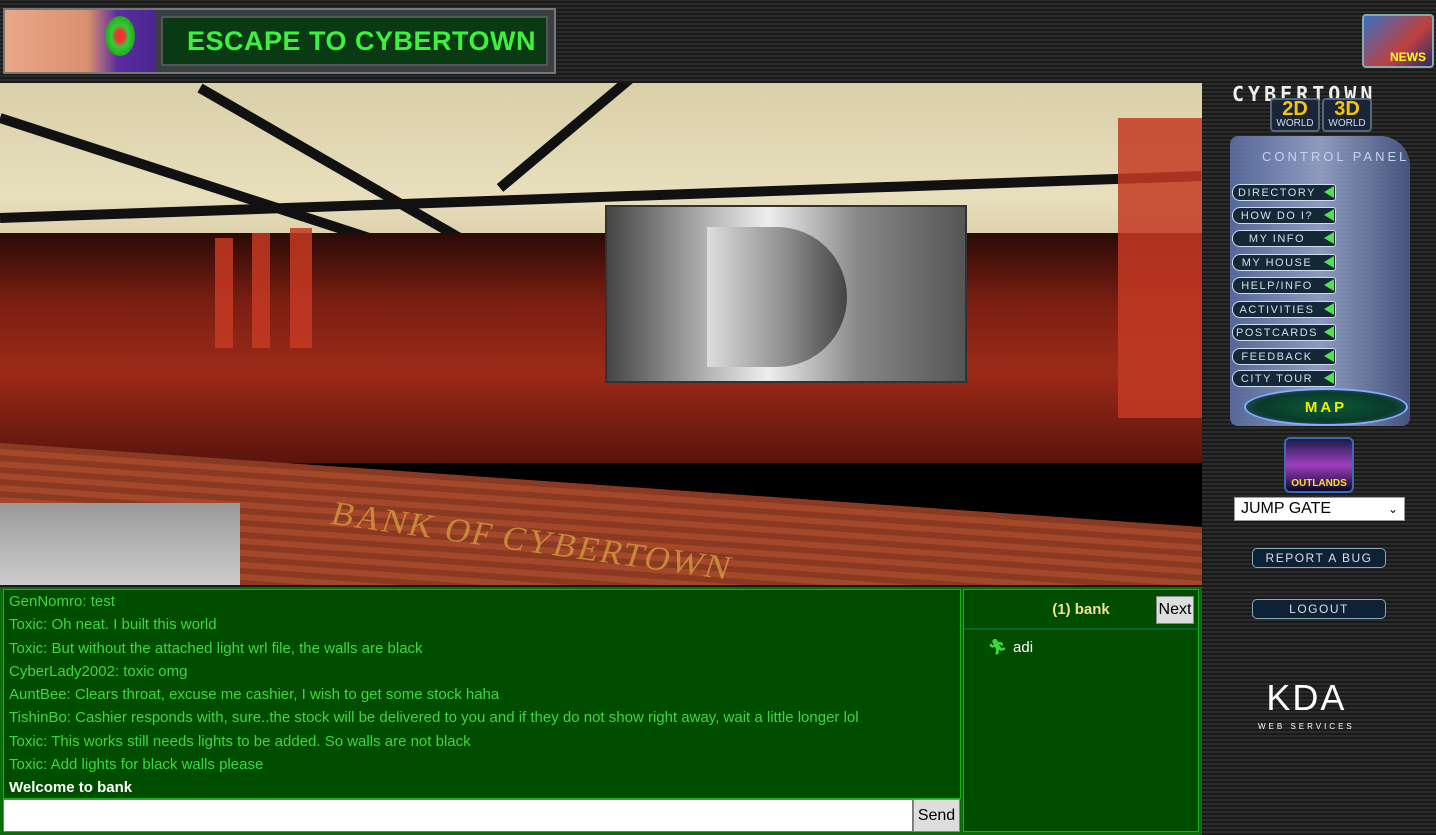 This screenshot has height=835, width=1436. Describe the element at coordinates (1277, 332) in the screenshot. I see `nav-label: POSTCARDS` at that location.